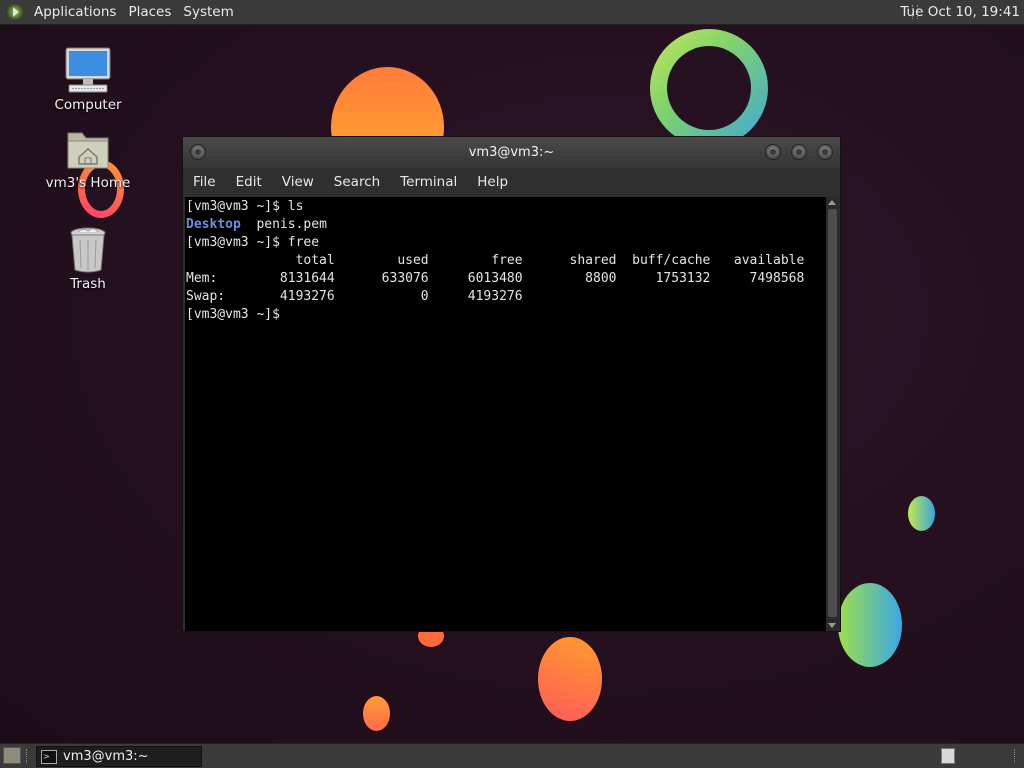  I want to click on window-title: vm3@vm3:~, so click(511, 152).